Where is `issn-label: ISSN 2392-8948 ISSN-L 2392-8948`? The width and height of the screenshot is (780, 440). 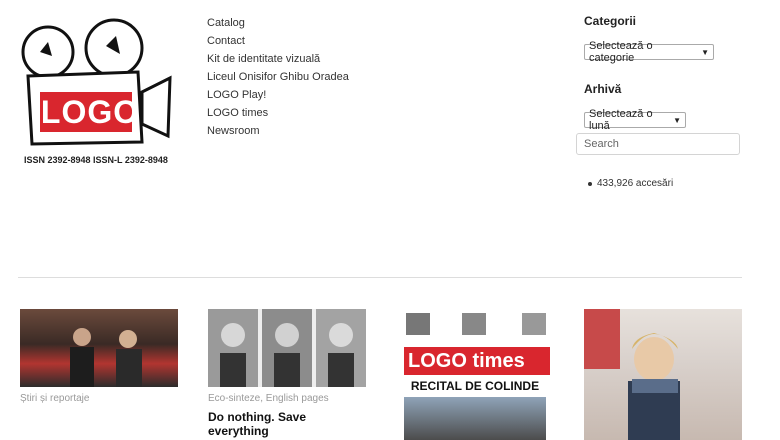 issn-label: ISSN 2392-8948 ISSN-L 2392-8948 is located at coordinates (96, 160).